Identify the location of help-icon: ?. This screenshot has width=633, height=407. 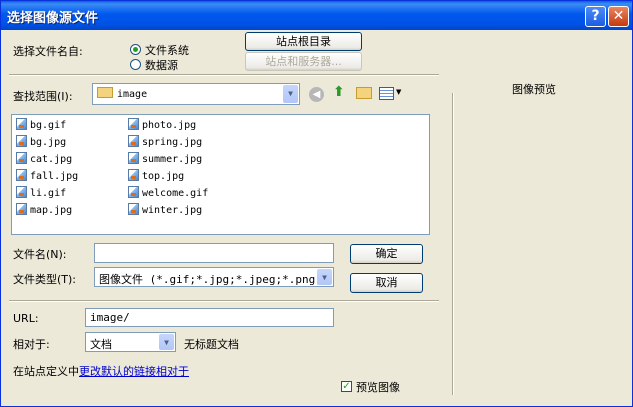
(595, 16).